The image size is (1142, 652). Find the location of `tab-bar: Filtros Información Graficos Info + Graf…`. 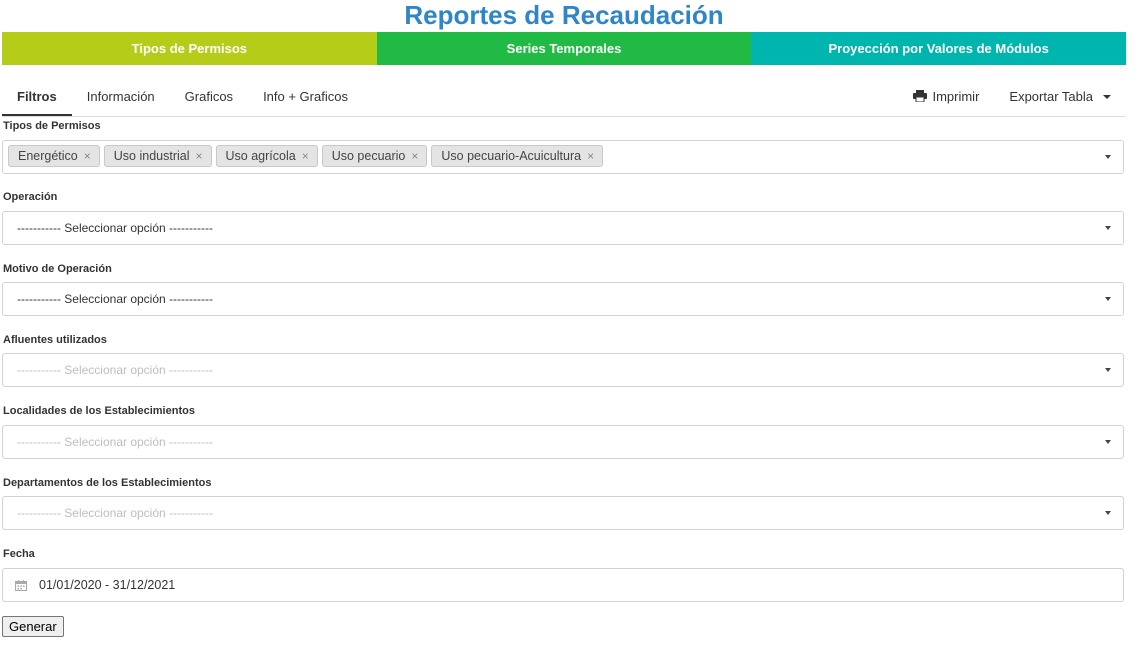

tab-bar: Filtros Información Graficos Info + Graf… is located at coordinates (564, 97).